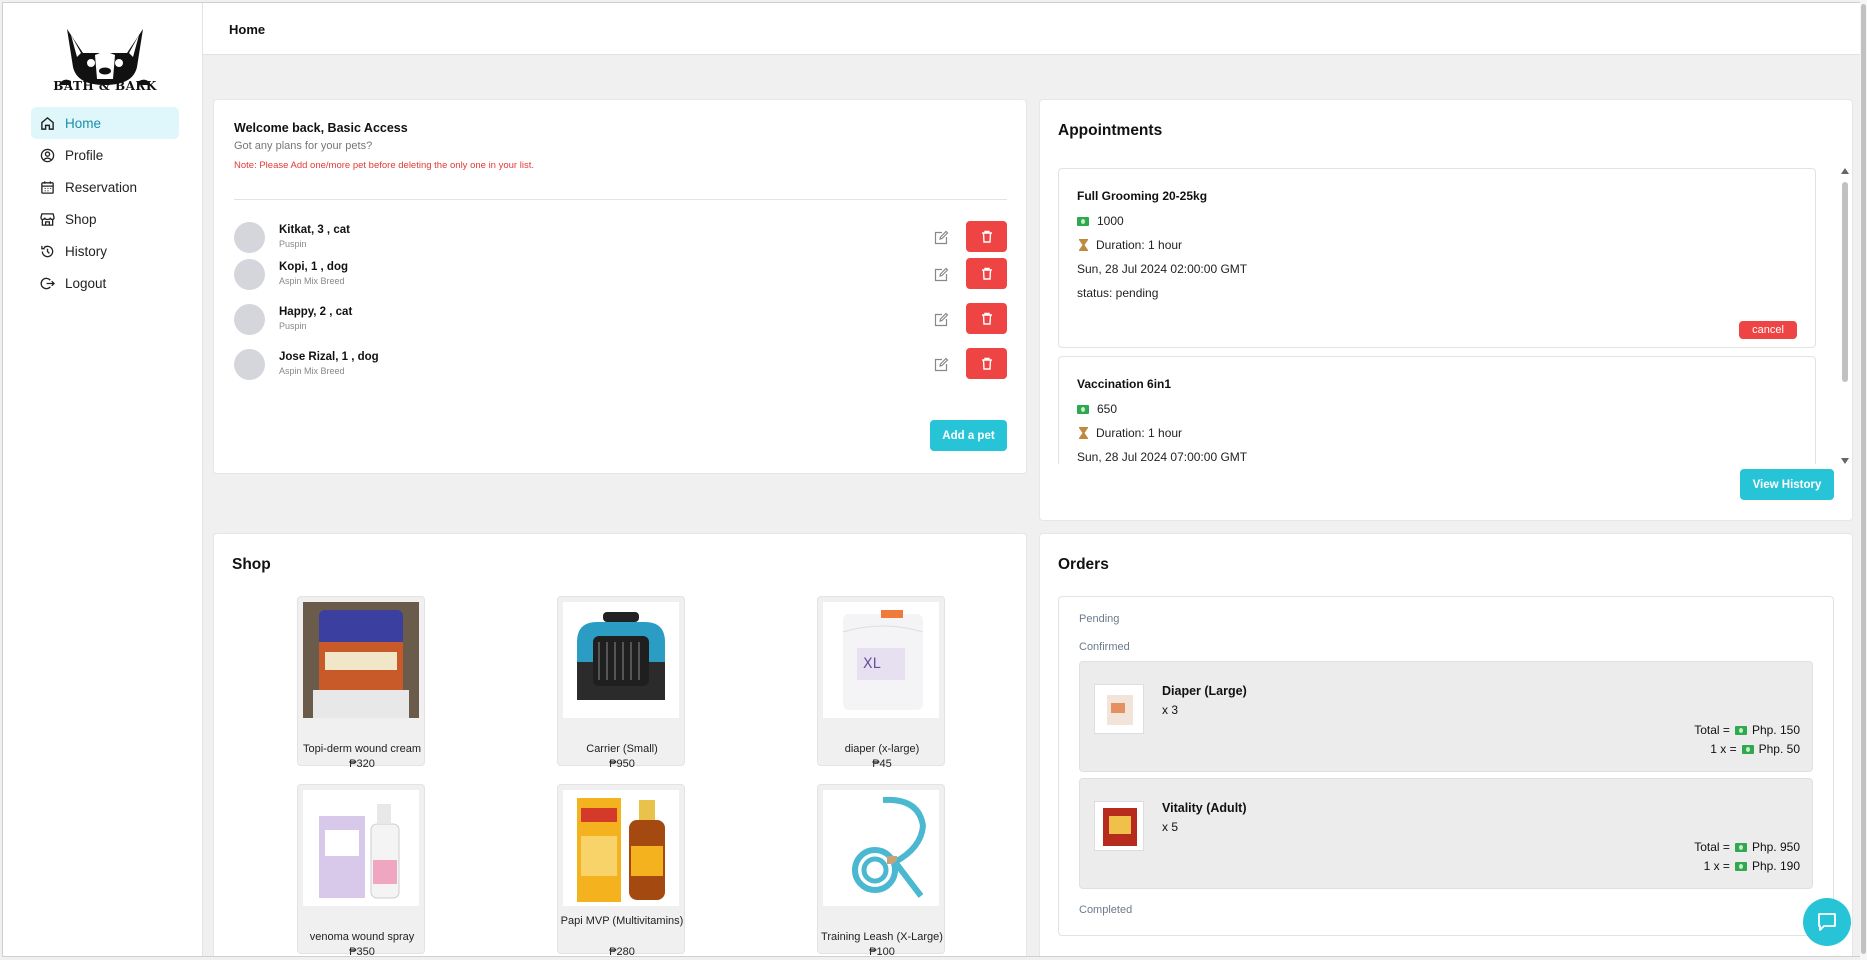 The image size is (1867, 960). What do you see at coordinates (1755, 749) in the screenshot?
I see `order-unit-price: 1 x = Php. 50` at bounding box center [1755, 749].